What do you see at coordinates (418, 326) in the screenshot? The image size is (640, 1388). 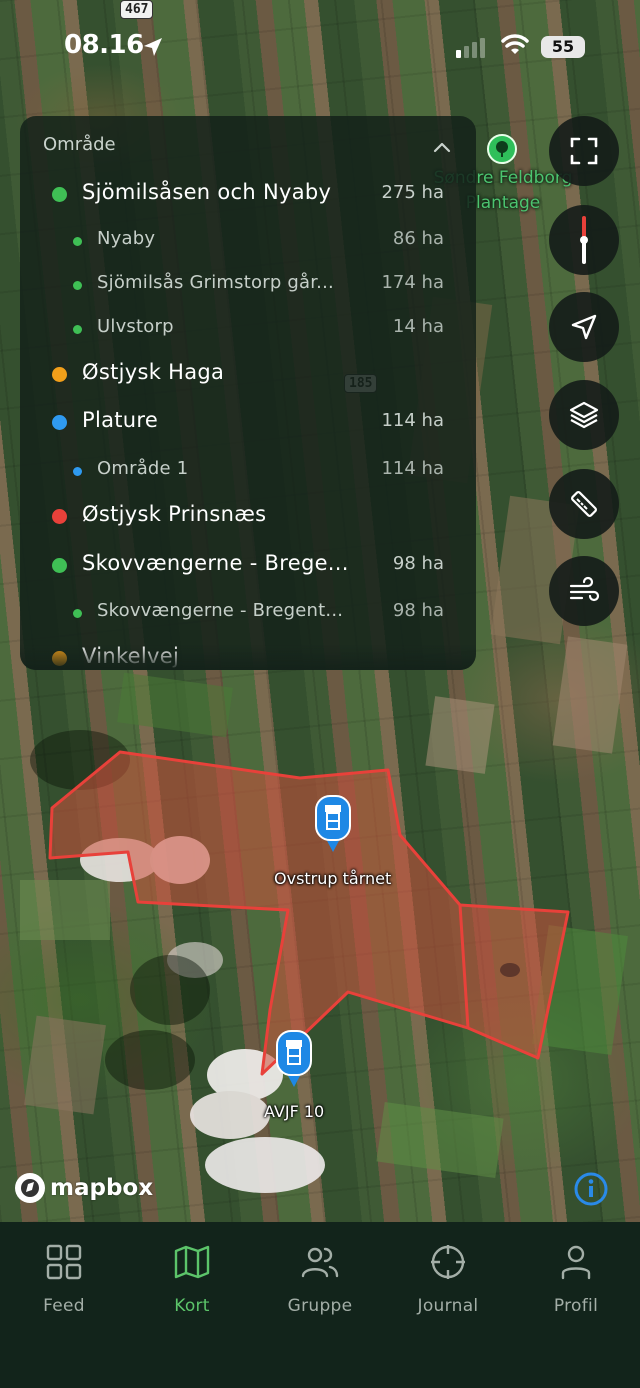 I see `area-size: 14 ha` at bounding box center [418, 326].